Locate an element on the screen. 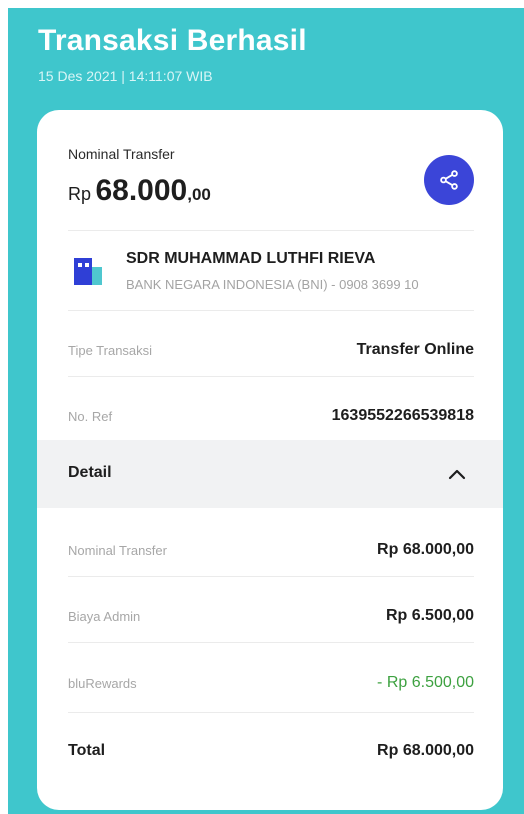 The image size is (524, 814). blurewards-label: bluRewards is located at coordinates (102, 683).